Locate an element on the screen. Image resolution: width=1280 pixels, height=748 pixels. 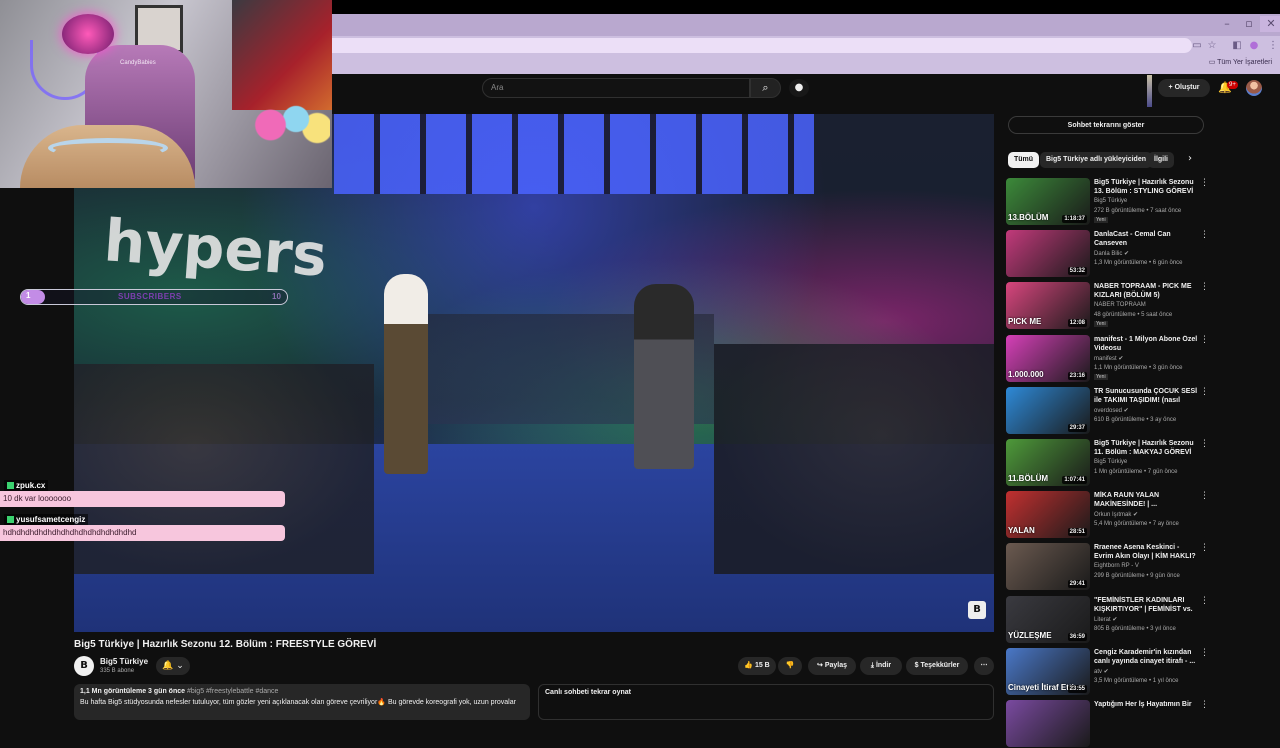
decorative-stripe is located at coordinates (1149, 91).